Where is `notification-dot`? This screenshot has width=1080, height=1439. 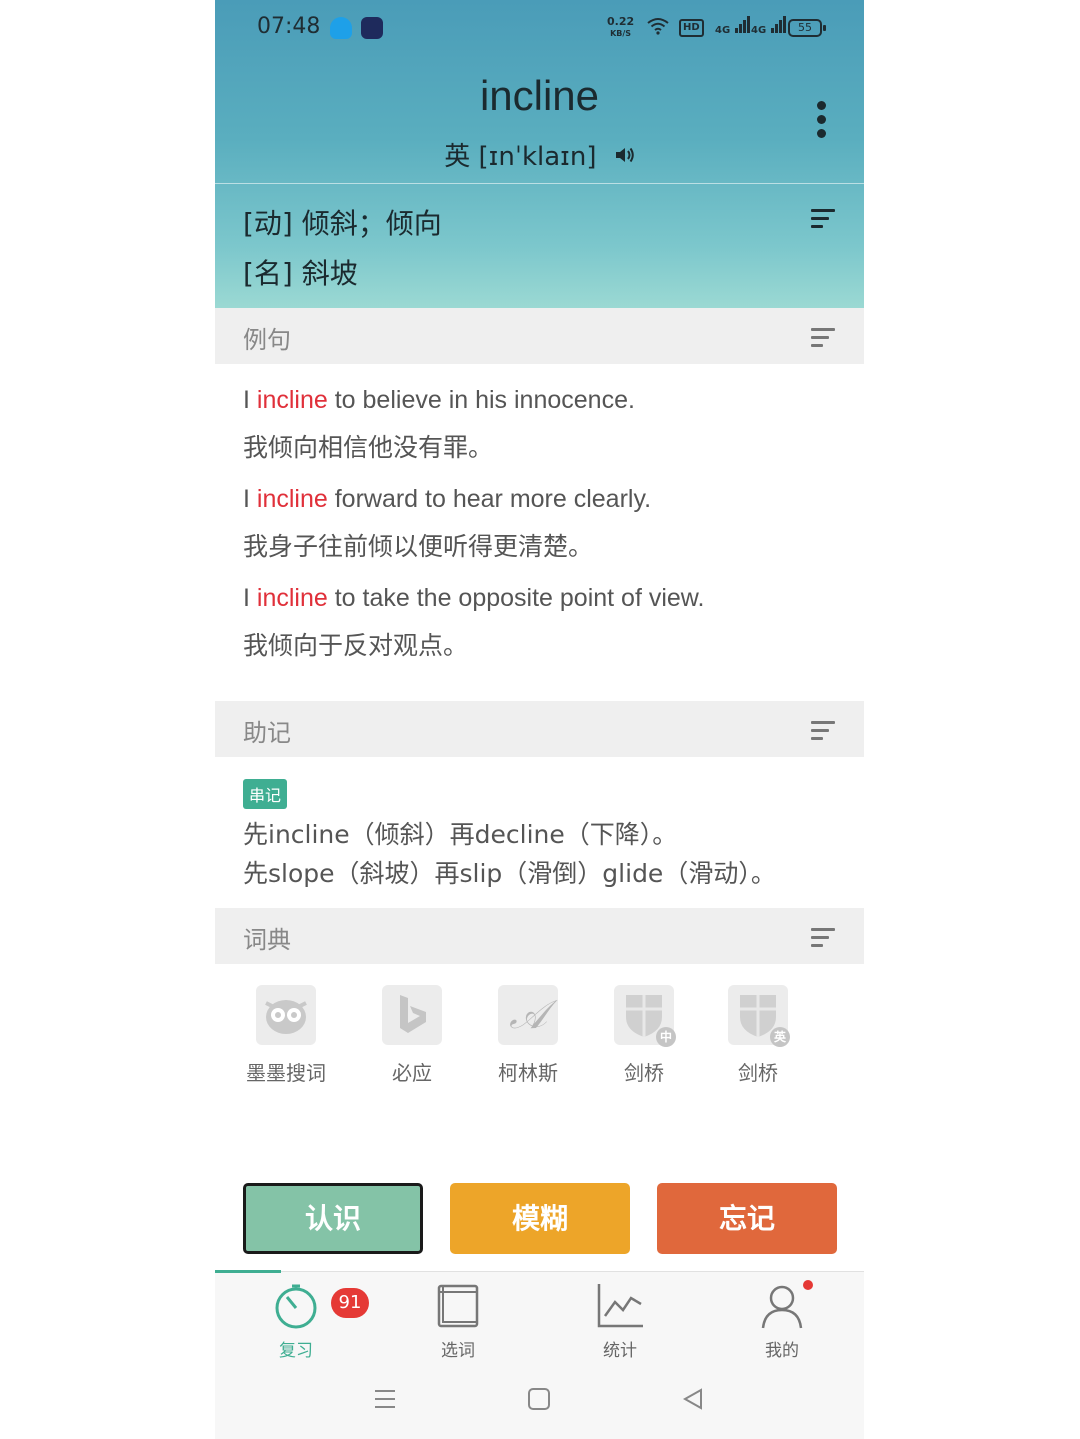 notification-dot is located at coordinates (808, 1285).